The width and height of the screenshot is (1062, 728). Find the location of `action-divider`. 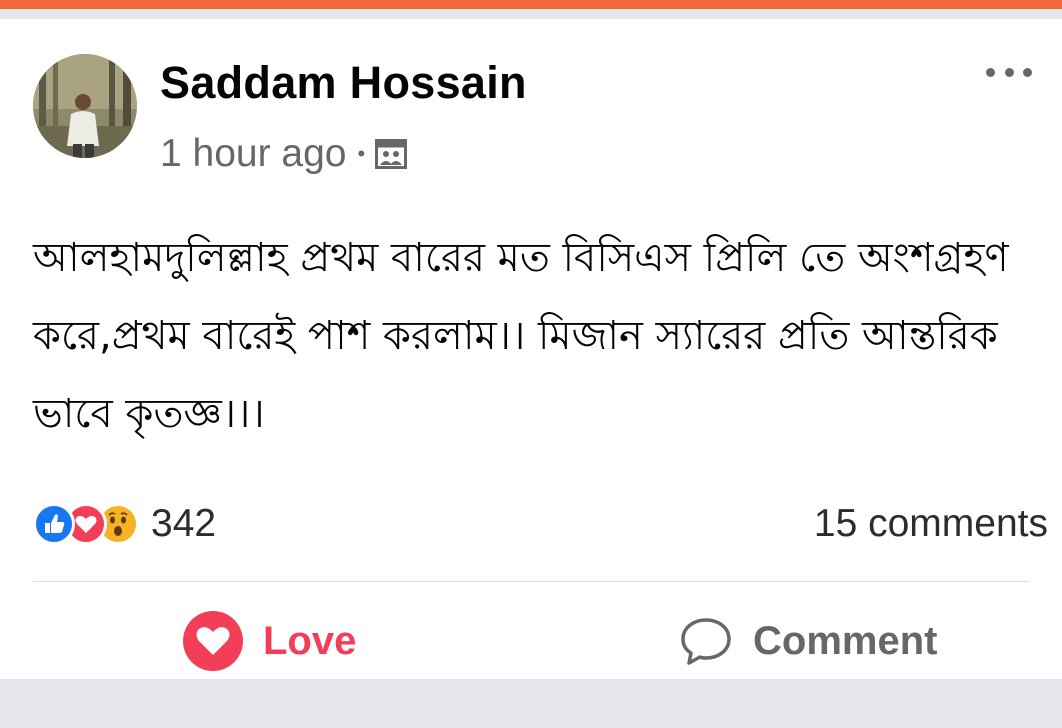

action-divider is located at coordinates (531, 581).